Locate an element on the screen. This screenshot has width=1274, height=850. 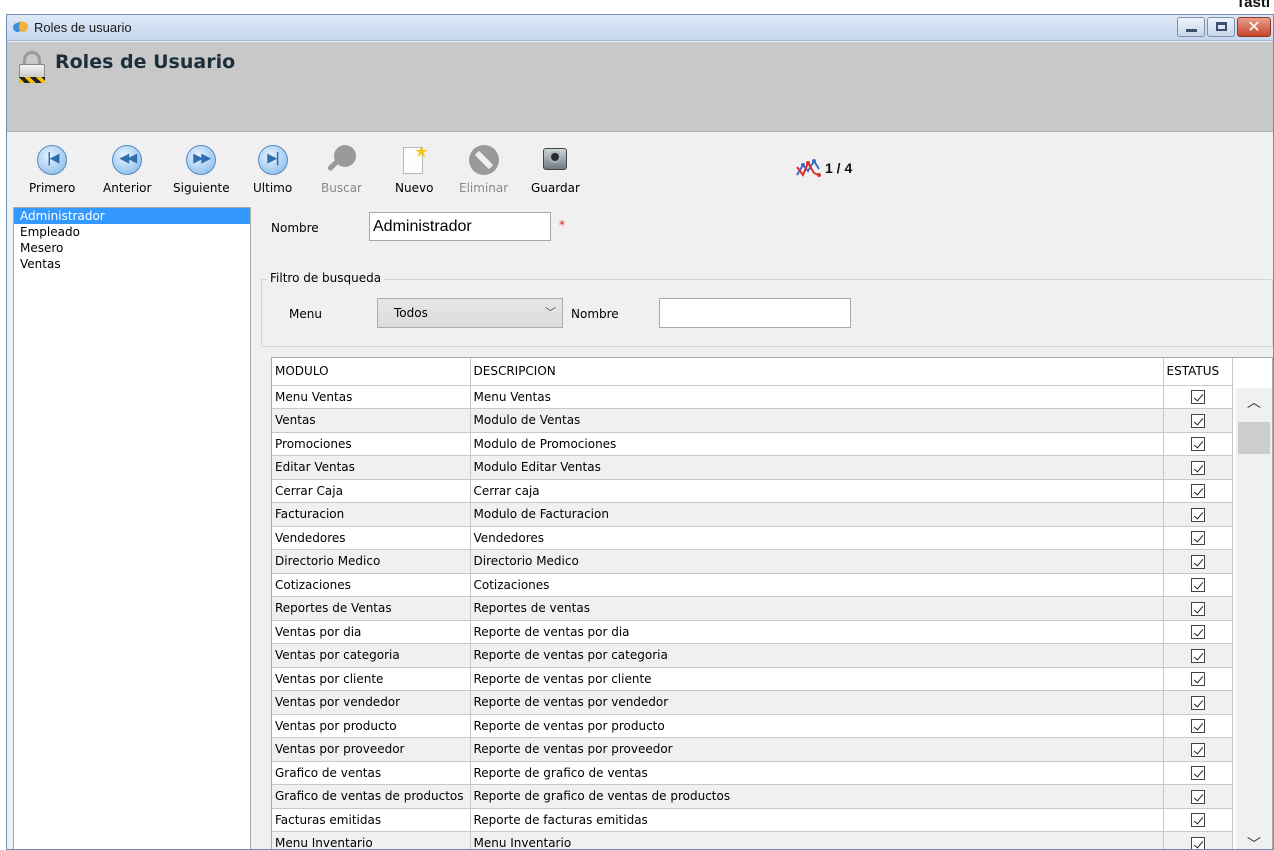
maximize-icon is located at coordinates (1221, 26).